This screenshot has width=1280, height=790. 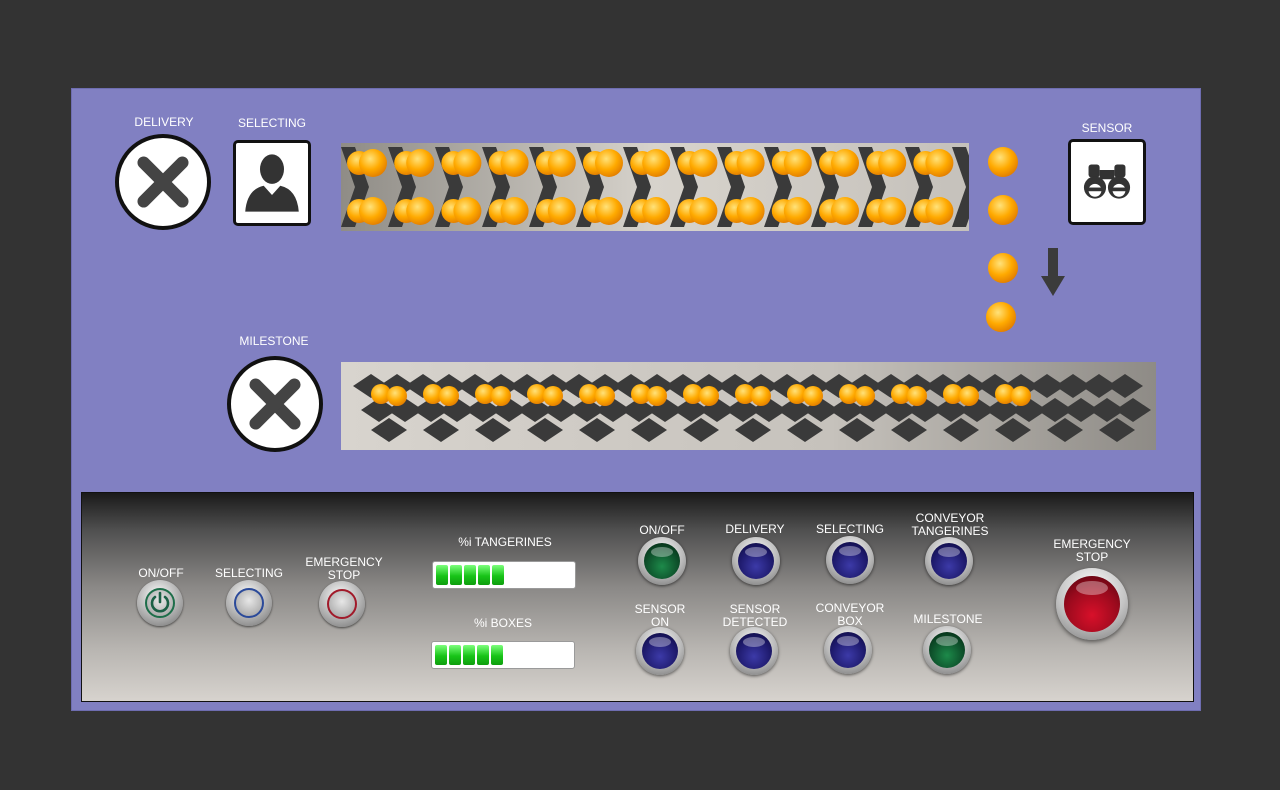 I want to click on selecting-control-button, so click(x=249, y=603).